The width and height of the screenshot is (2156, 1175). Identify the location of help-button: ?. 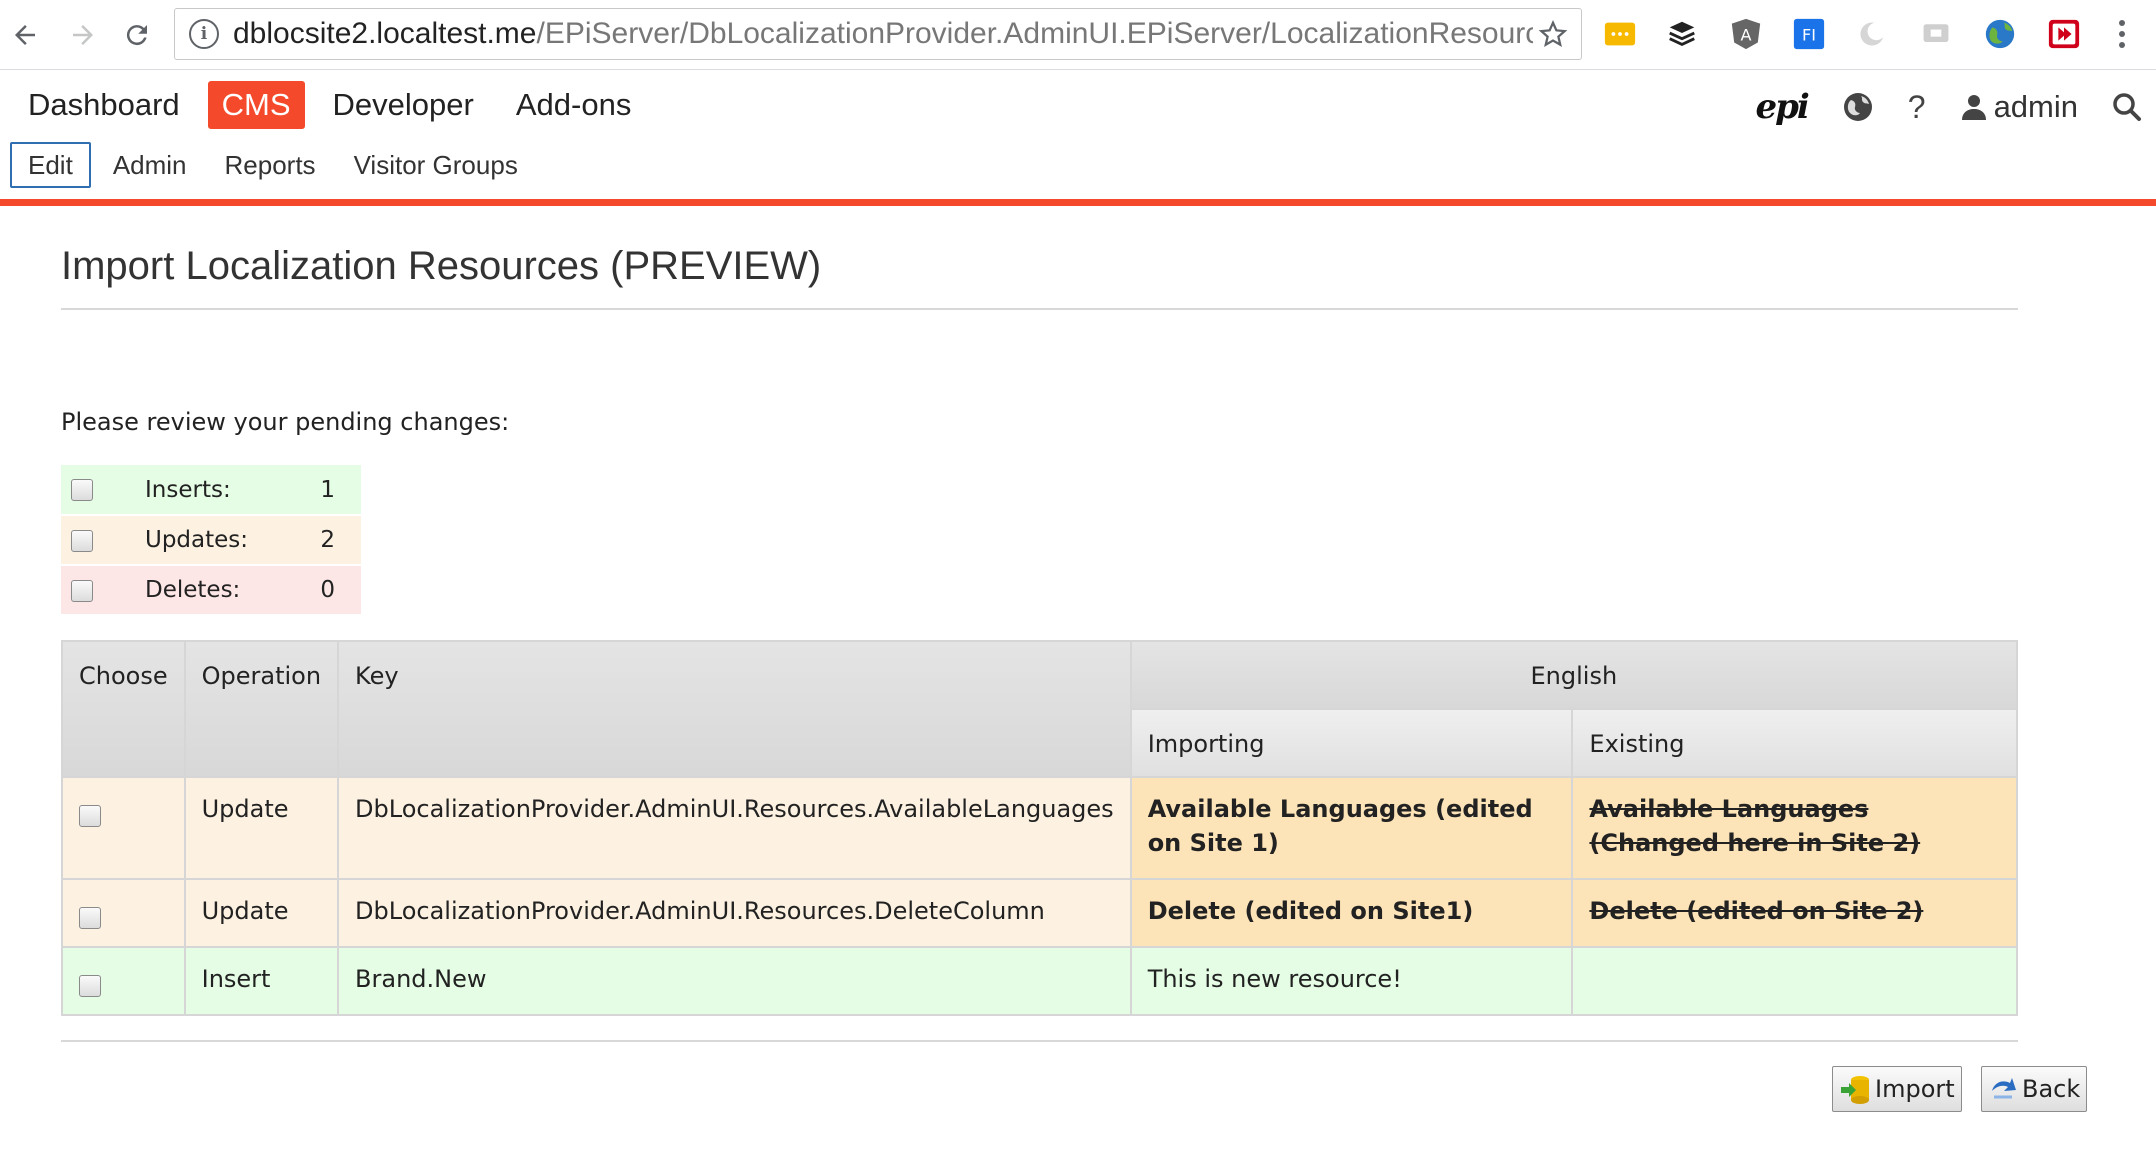
(1917, 107).